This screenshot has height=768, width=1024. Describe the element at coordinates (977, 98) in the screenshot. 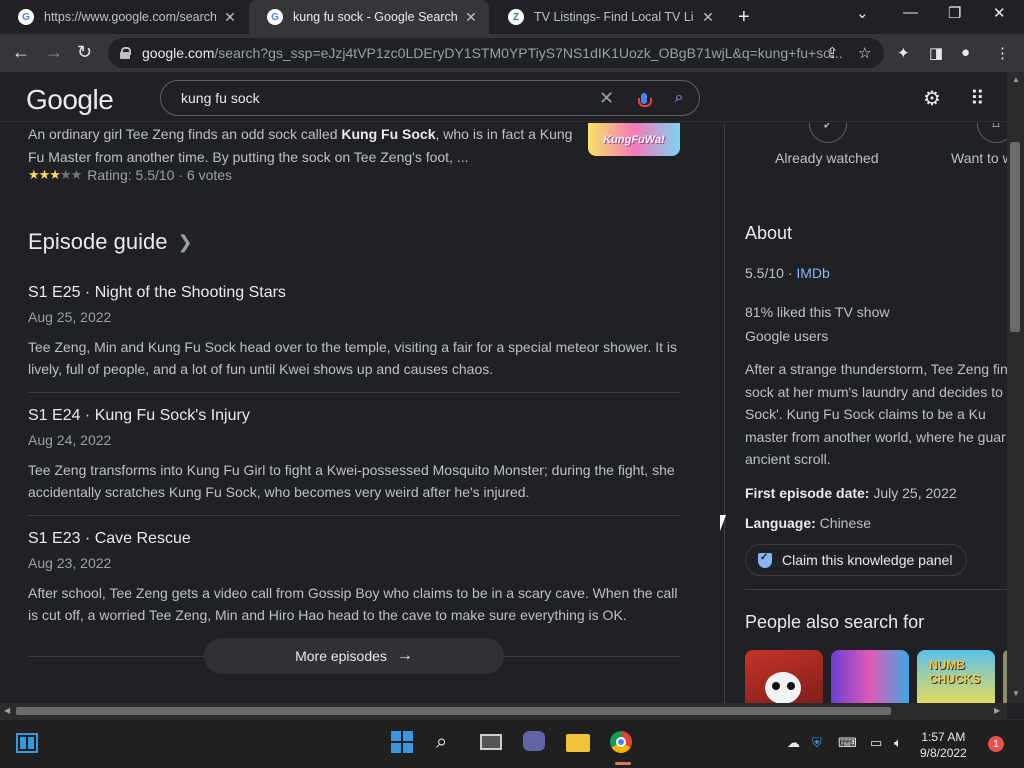

I see `google-apps-grid-icon: ⠿` at that location.